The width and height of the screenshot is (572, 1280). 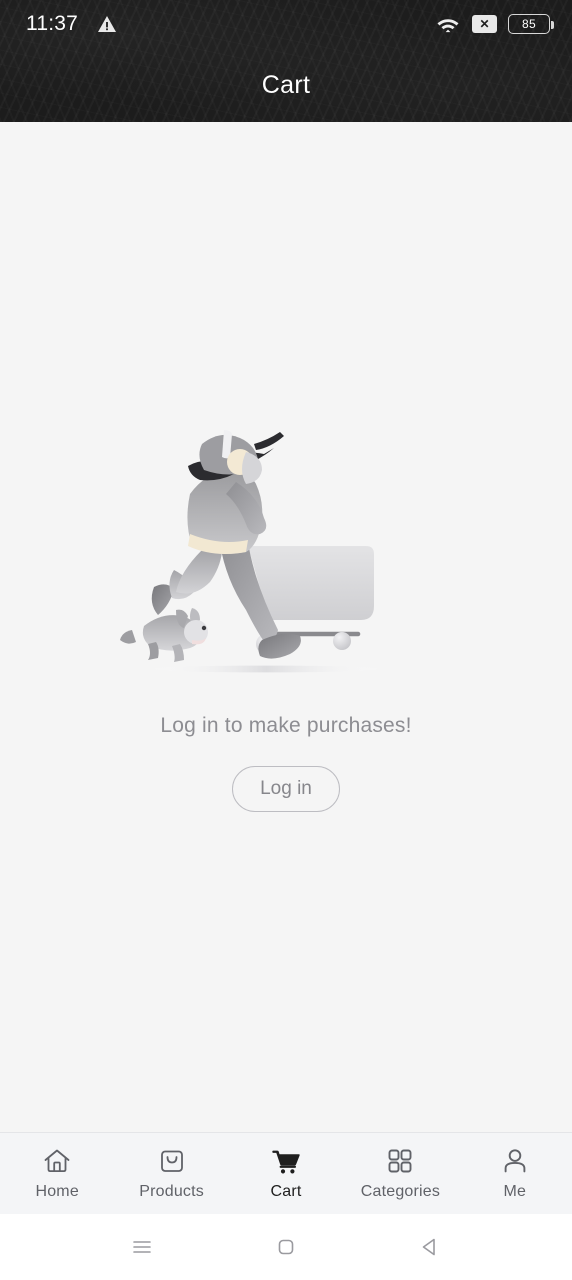 I want to click on battery-indicator: 85, so click(x=531, y=24).